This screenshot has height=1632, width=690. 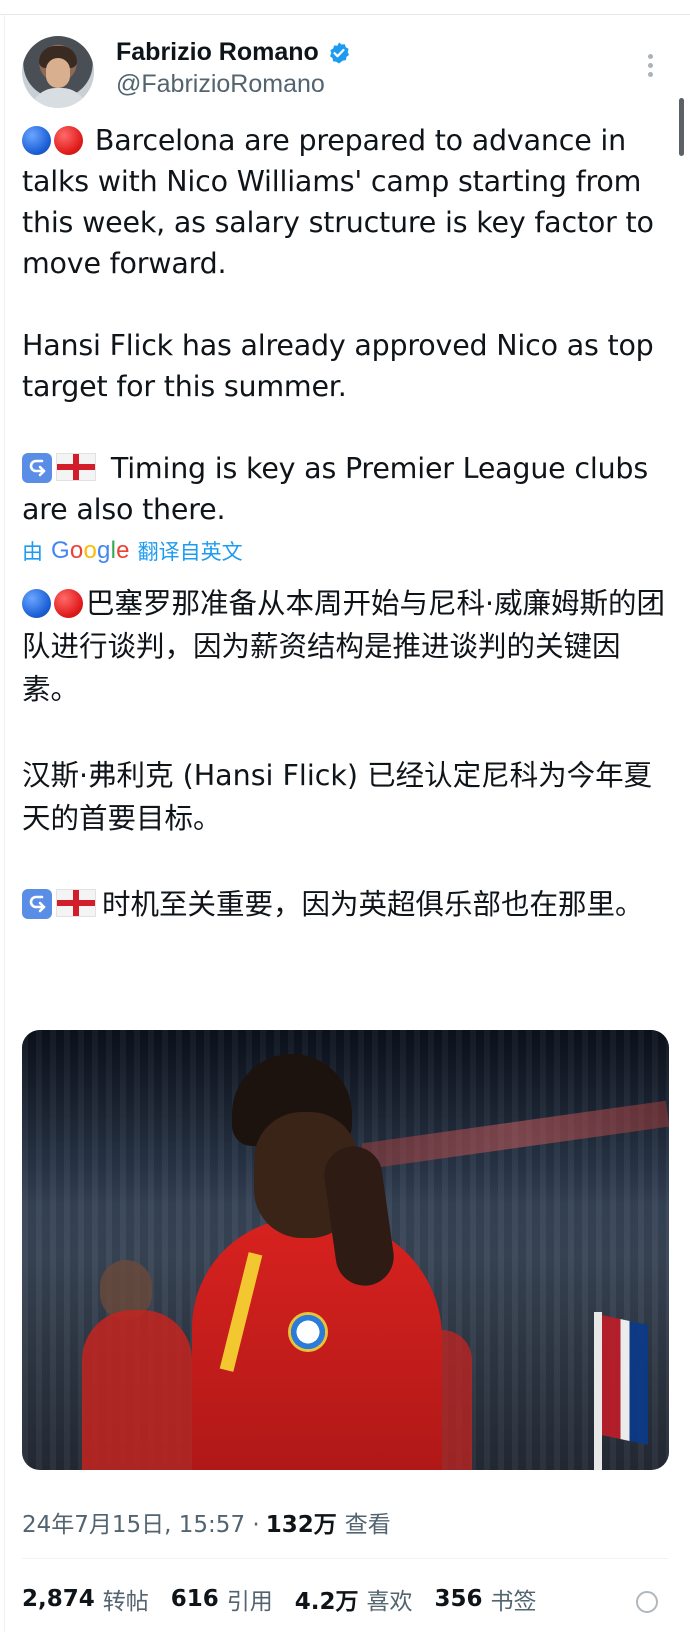 What do you see at coordinates (486, 1599) in the screenshot?
I see `bookmarks-stat: 356 书签` at bounding box center [486, 1599].